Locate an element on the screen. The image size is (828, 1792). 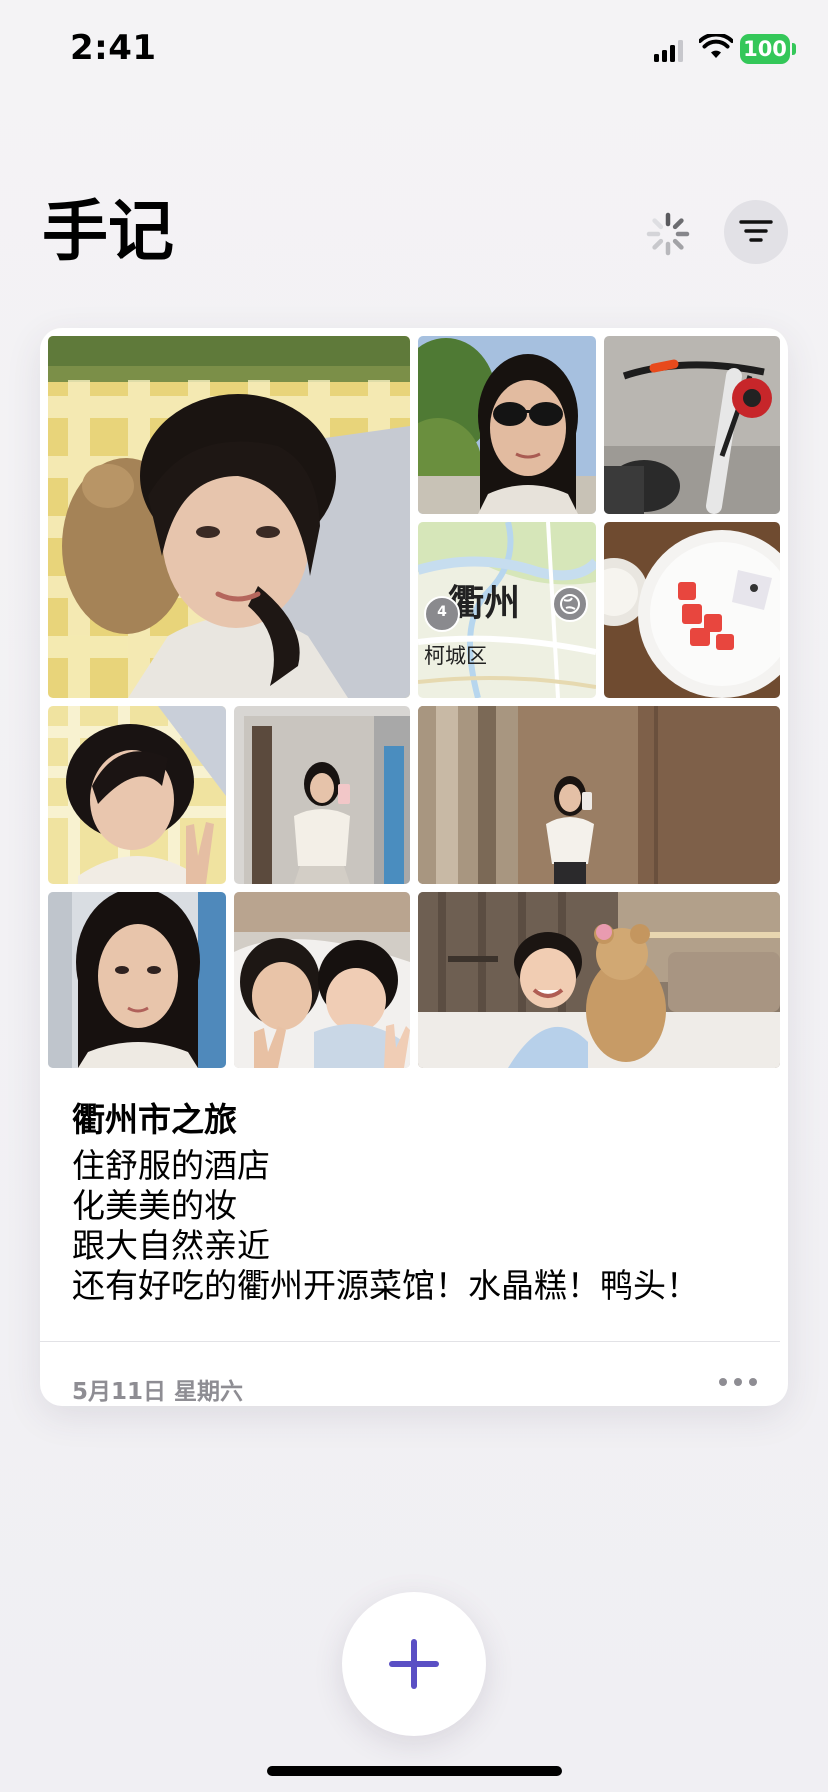
battery-icon: 100 is located at coordinates (765, 49).